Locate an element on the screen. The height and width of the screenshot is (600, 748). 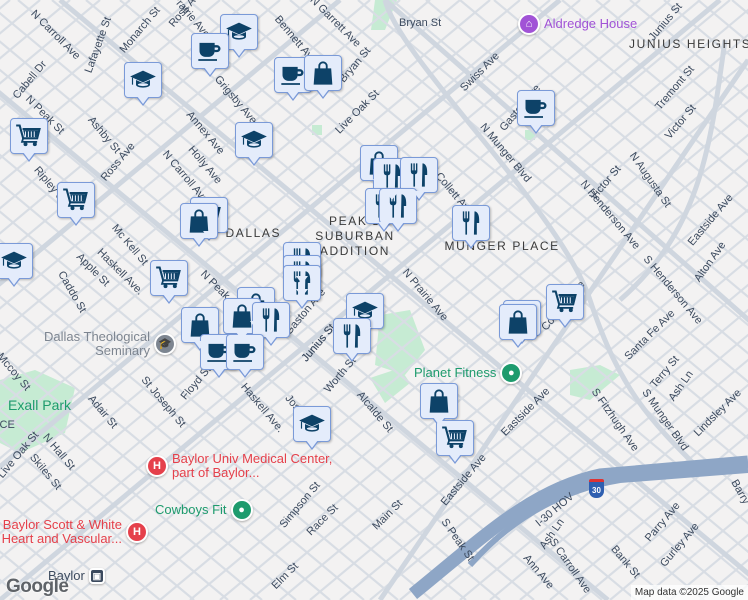
poi-park: Exall Park is located at coordinates (39, 405).